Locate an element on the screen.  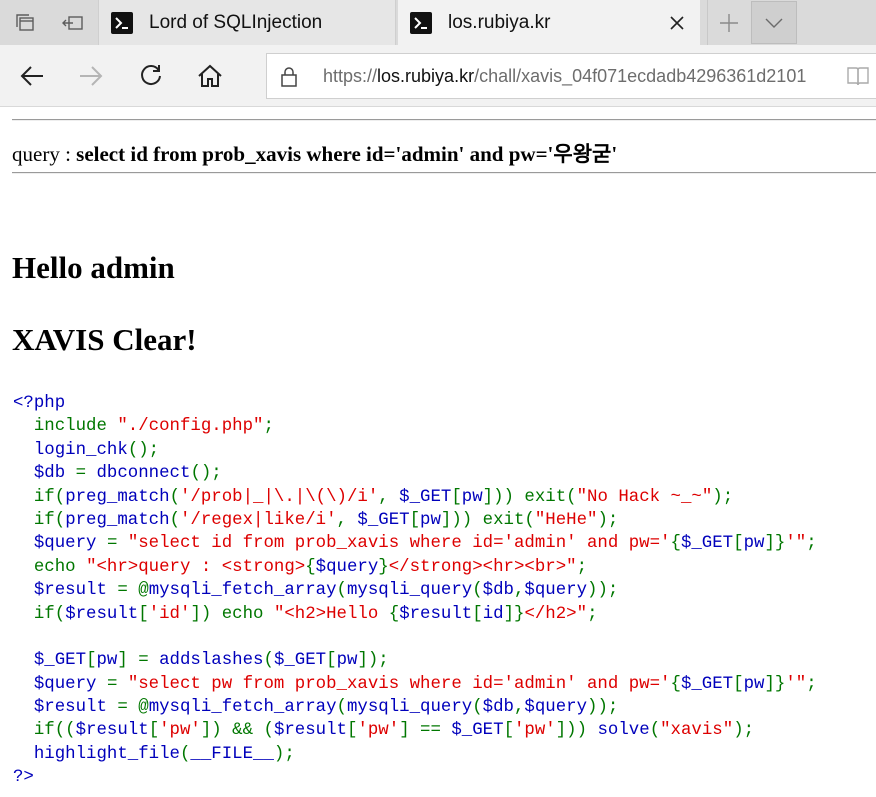
code-token: <?php is located at coordinates (39, 403).